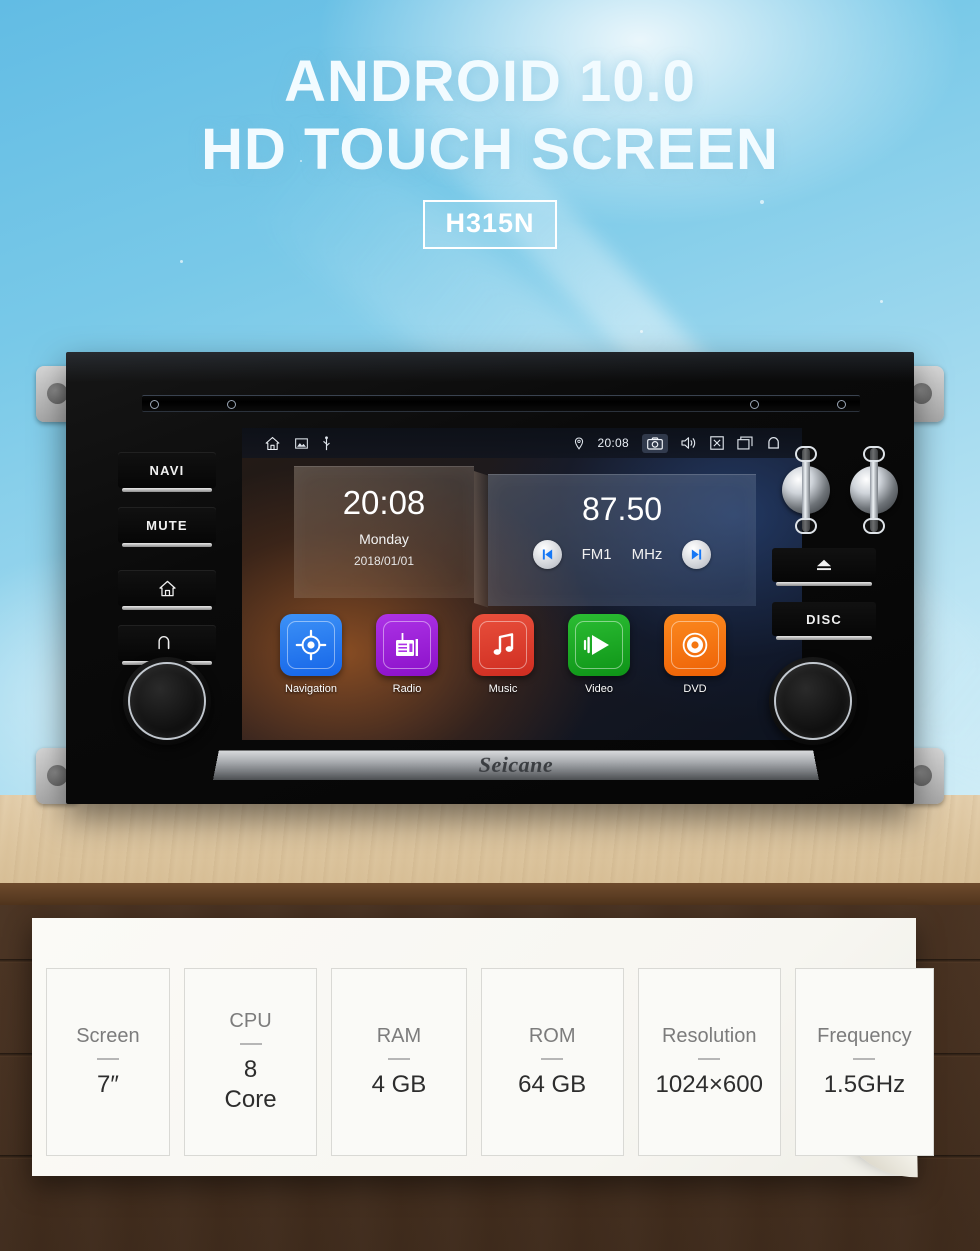 The image size is (980, 1251). What do you see at coordinates (301, 443) in the screenshot?
I see `image-icon` at bounding box center [301, 443].